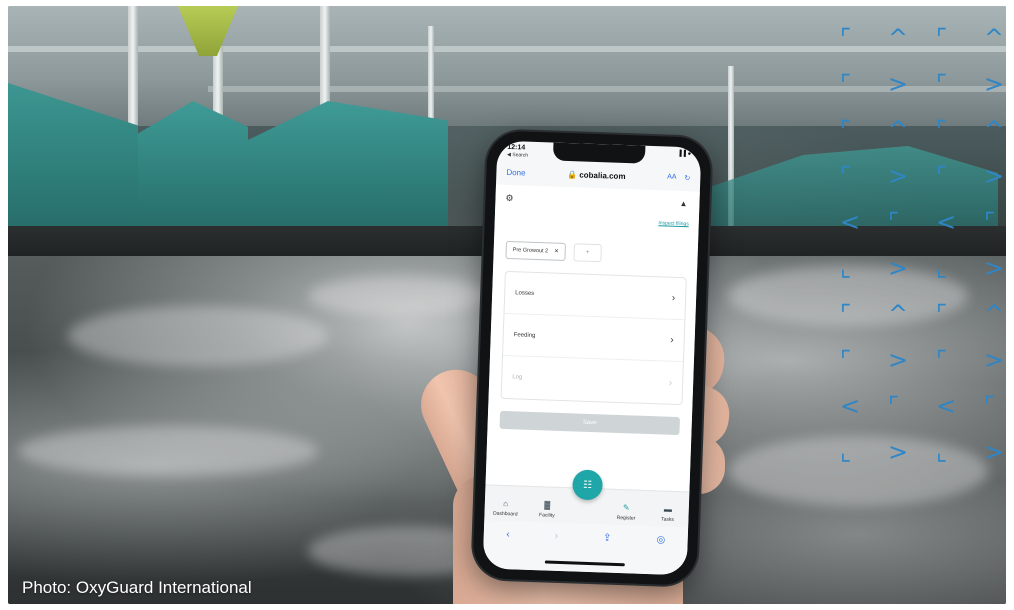 The width and height of the screenshot is (1014, 610). What do you see at coordinates (546, 515) in the screenshot?
I see `tab-label: Facility` at bounding box center [546, 515].